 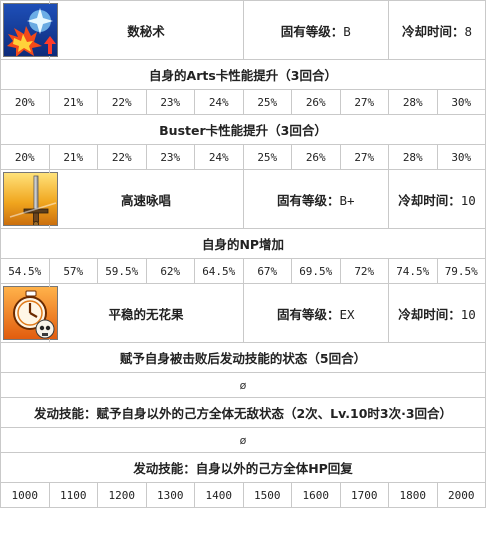 What do you see at coordinates (413, 495) in the screenshot?
I see `level-value: 1800` at bounding box center [413, 495].